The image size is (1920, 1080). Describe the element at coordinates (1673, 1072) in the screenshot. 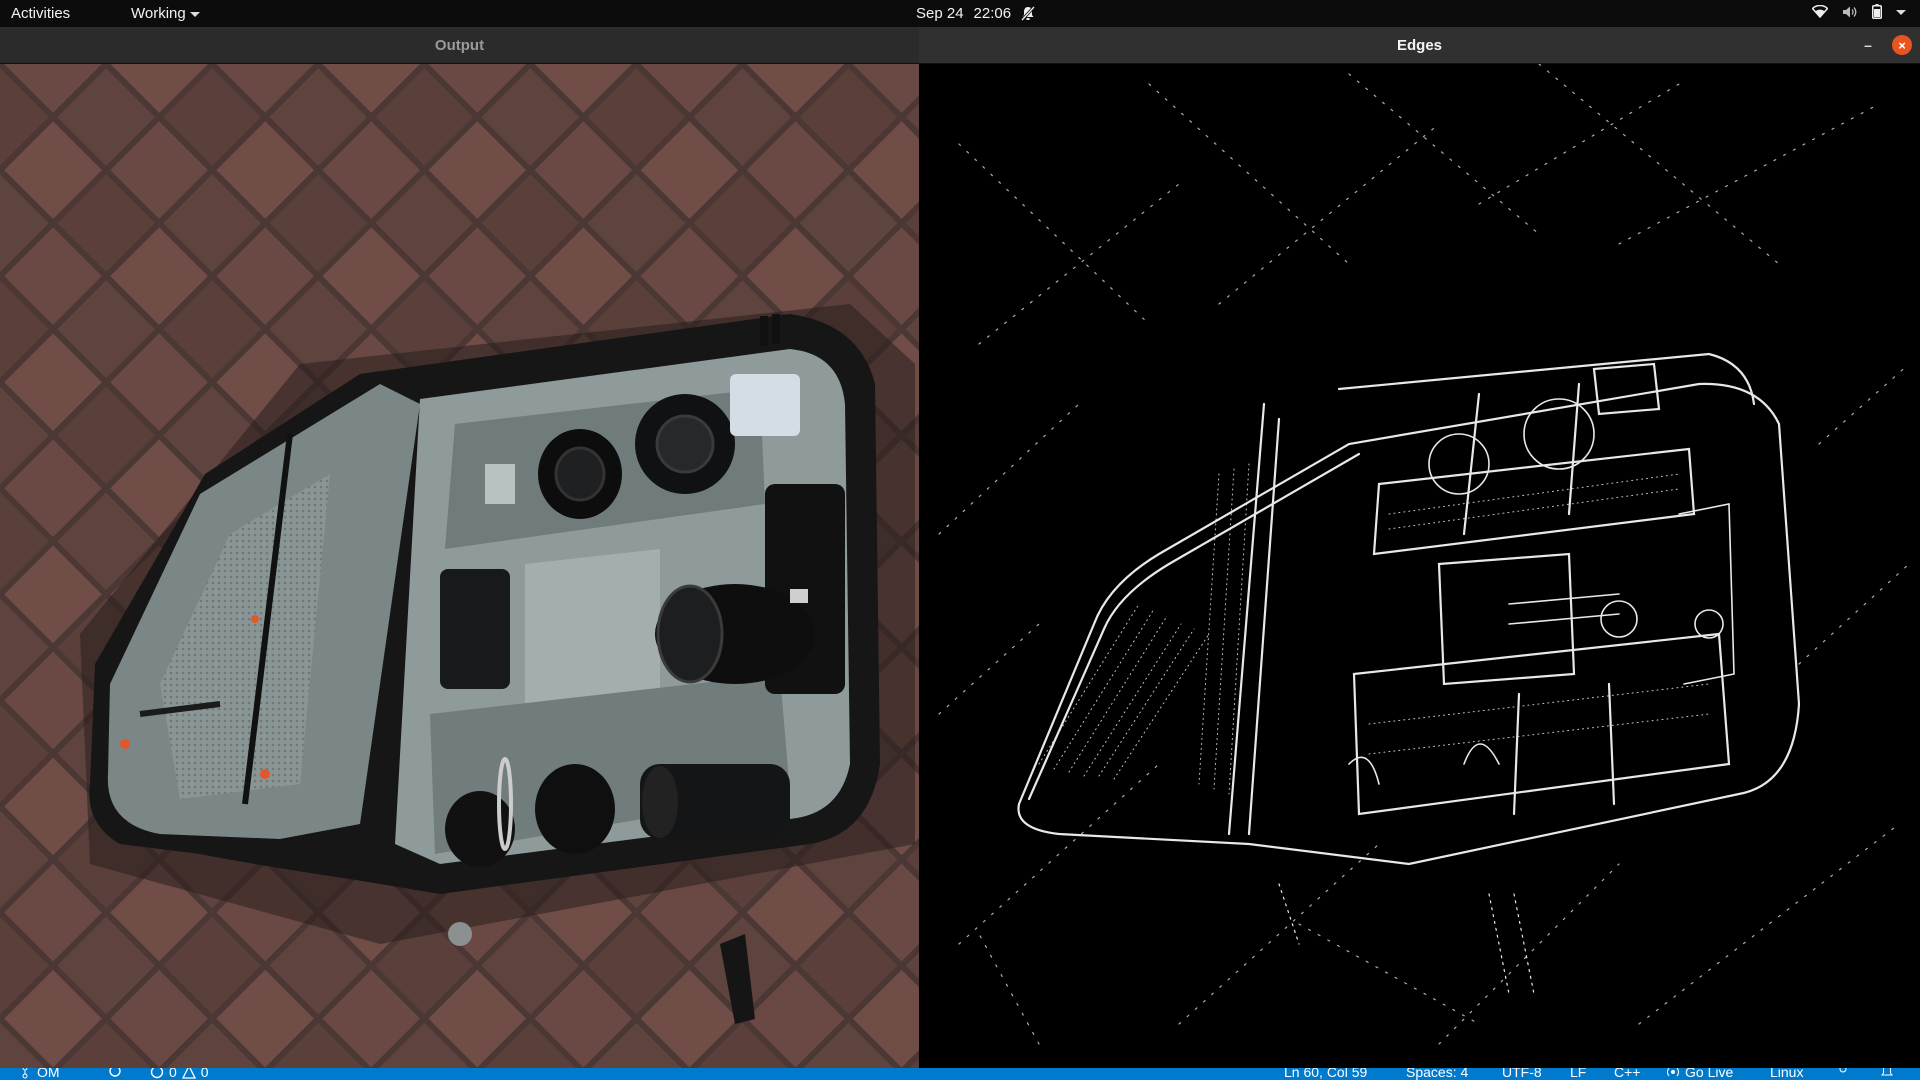

I see `broadcast-icon` at that location.